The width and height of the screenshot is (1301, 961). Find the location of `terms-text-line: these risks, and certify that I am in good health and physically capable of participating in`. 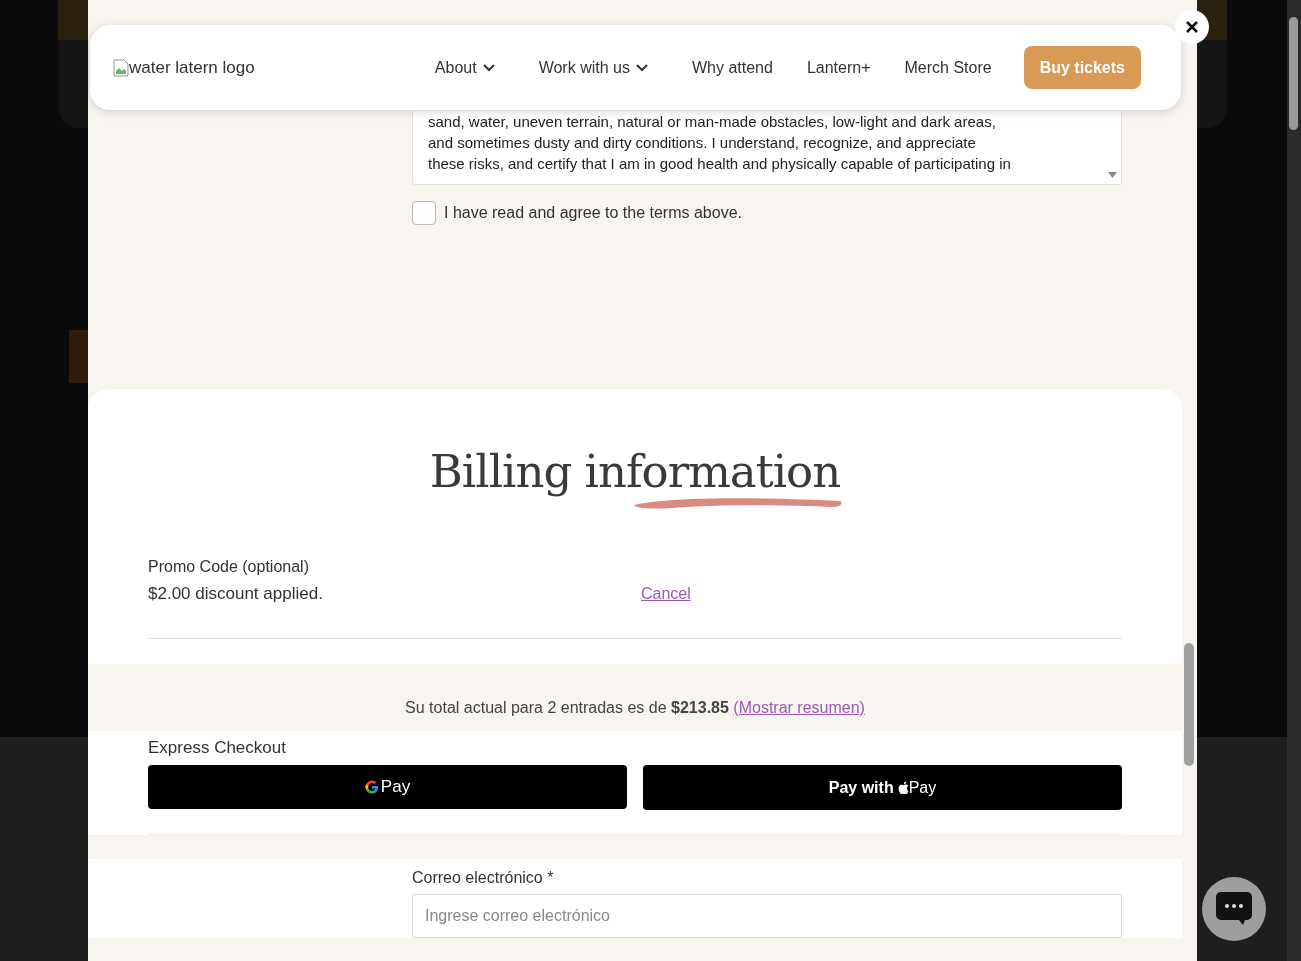

terms-text-line: these risks, and certify that I am in good health and physically capable of participating in is located at coordinates (720, 164).